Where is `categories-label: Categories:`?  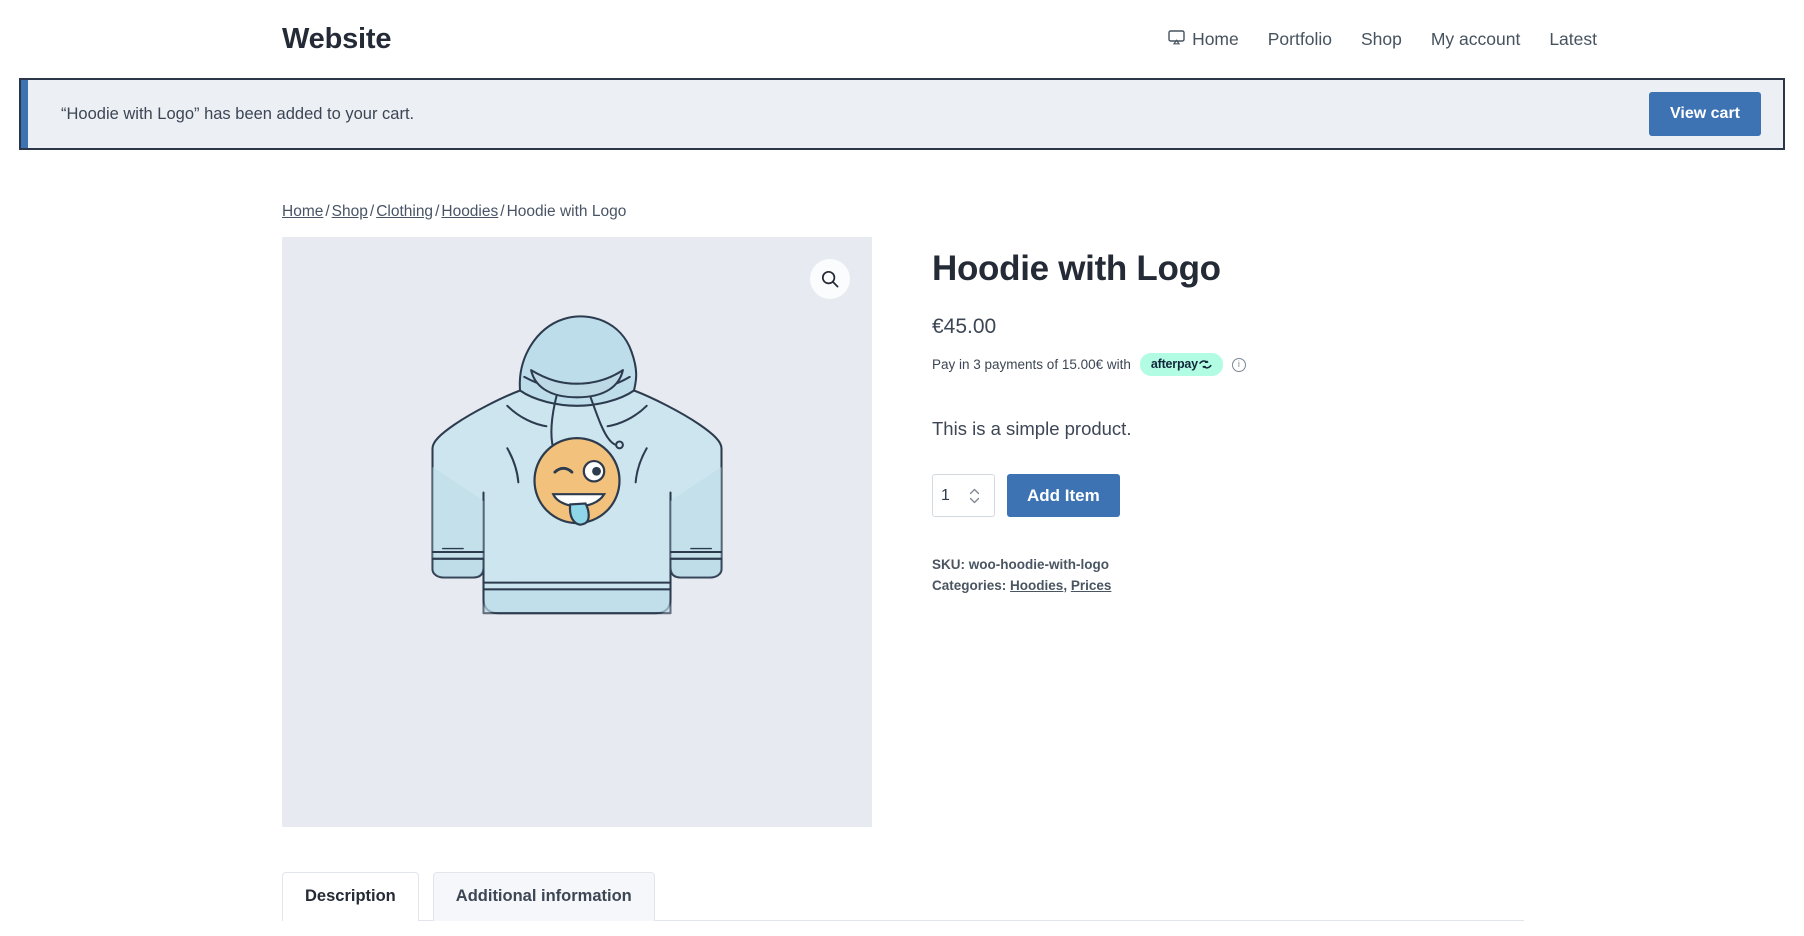
categories-label: Categories: is located at coordinates (969, 585).